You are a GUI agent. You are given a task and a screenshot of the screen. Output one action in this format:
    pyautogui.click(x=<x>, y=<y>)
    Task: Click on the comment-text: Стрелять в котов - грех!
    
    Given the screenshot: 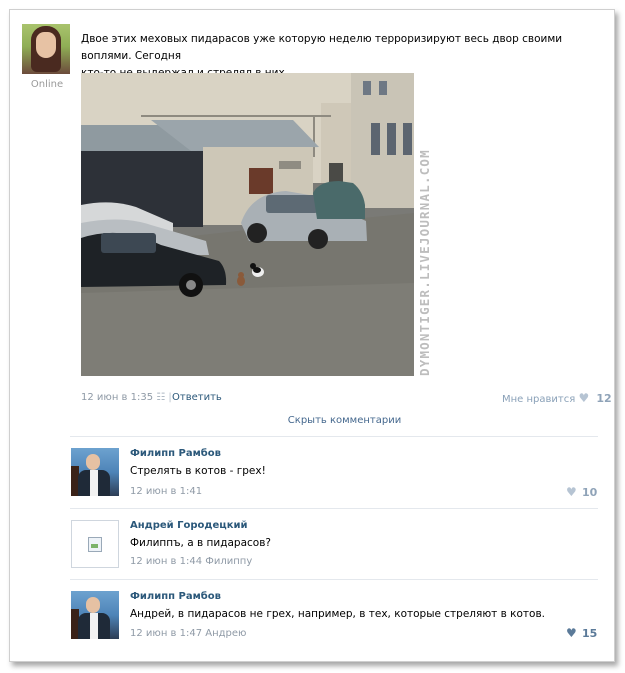 What is the action you would take?
    pyautogui.click(x=198, y=471)
    